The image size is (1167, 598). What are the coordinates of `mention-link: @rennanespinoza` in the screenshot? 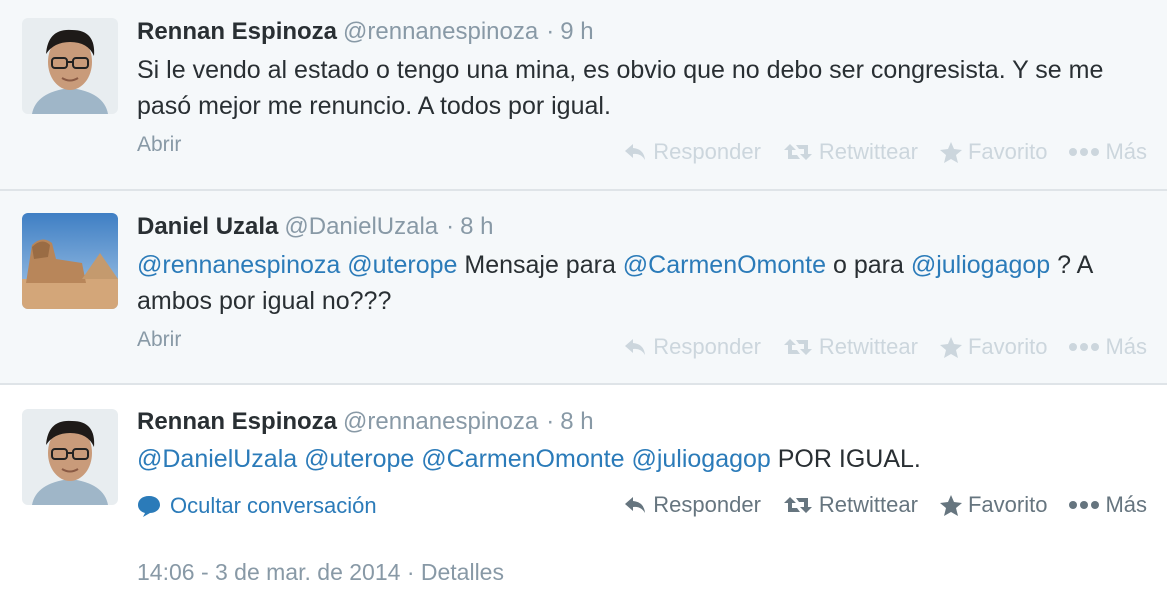 It's located at (238, 265).